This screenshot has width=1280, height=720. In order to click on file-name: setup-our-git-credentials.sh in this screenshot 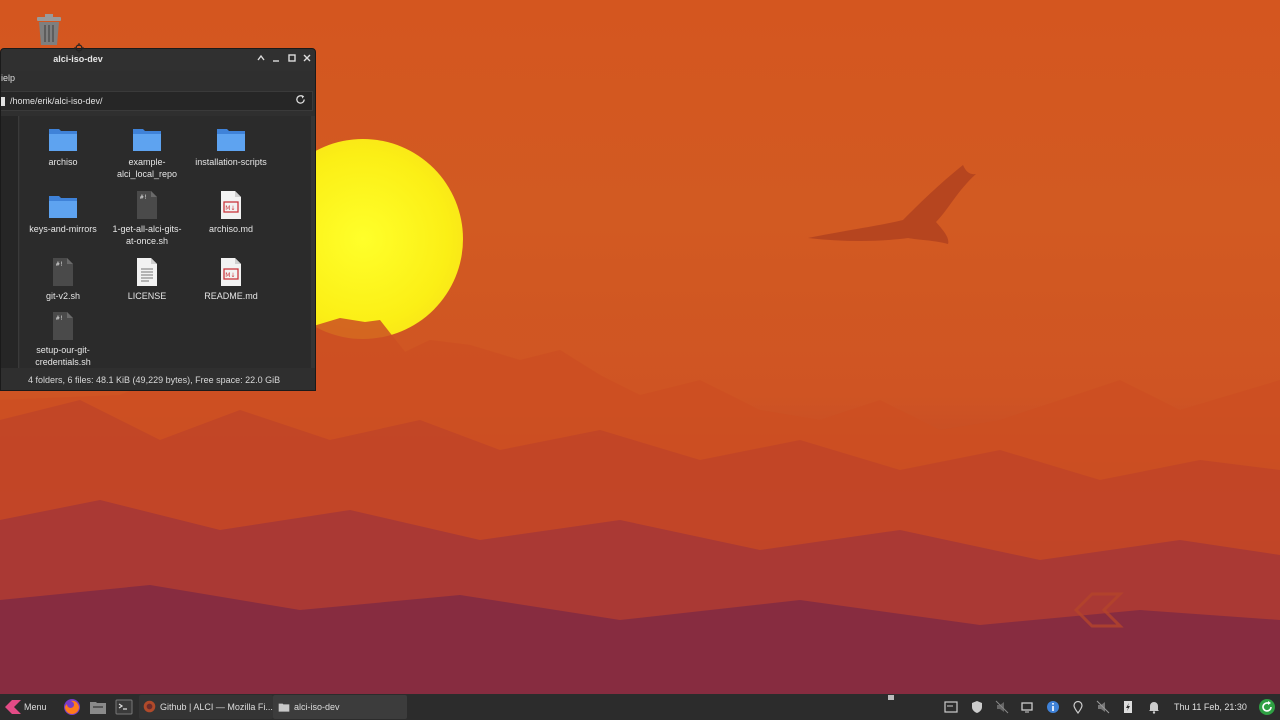, I will do `click(63, 356)`.